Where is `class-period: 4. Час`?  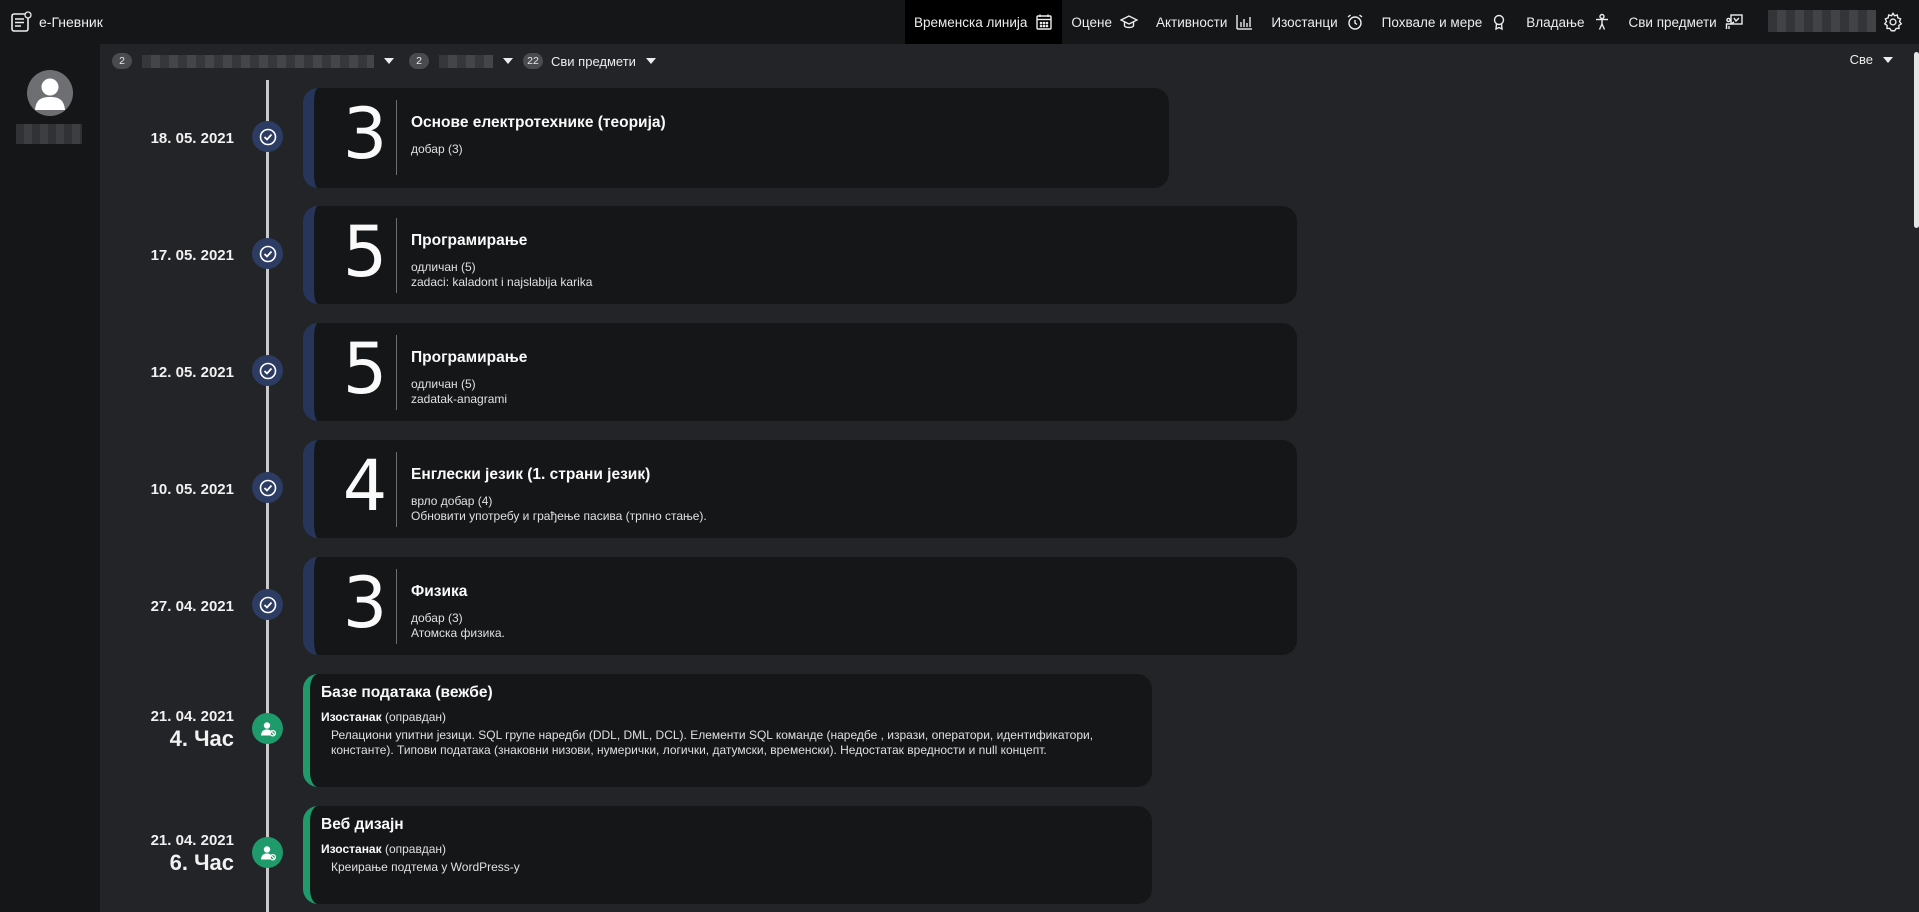 class-period: 4. Час is located at coordinates (201, 738).